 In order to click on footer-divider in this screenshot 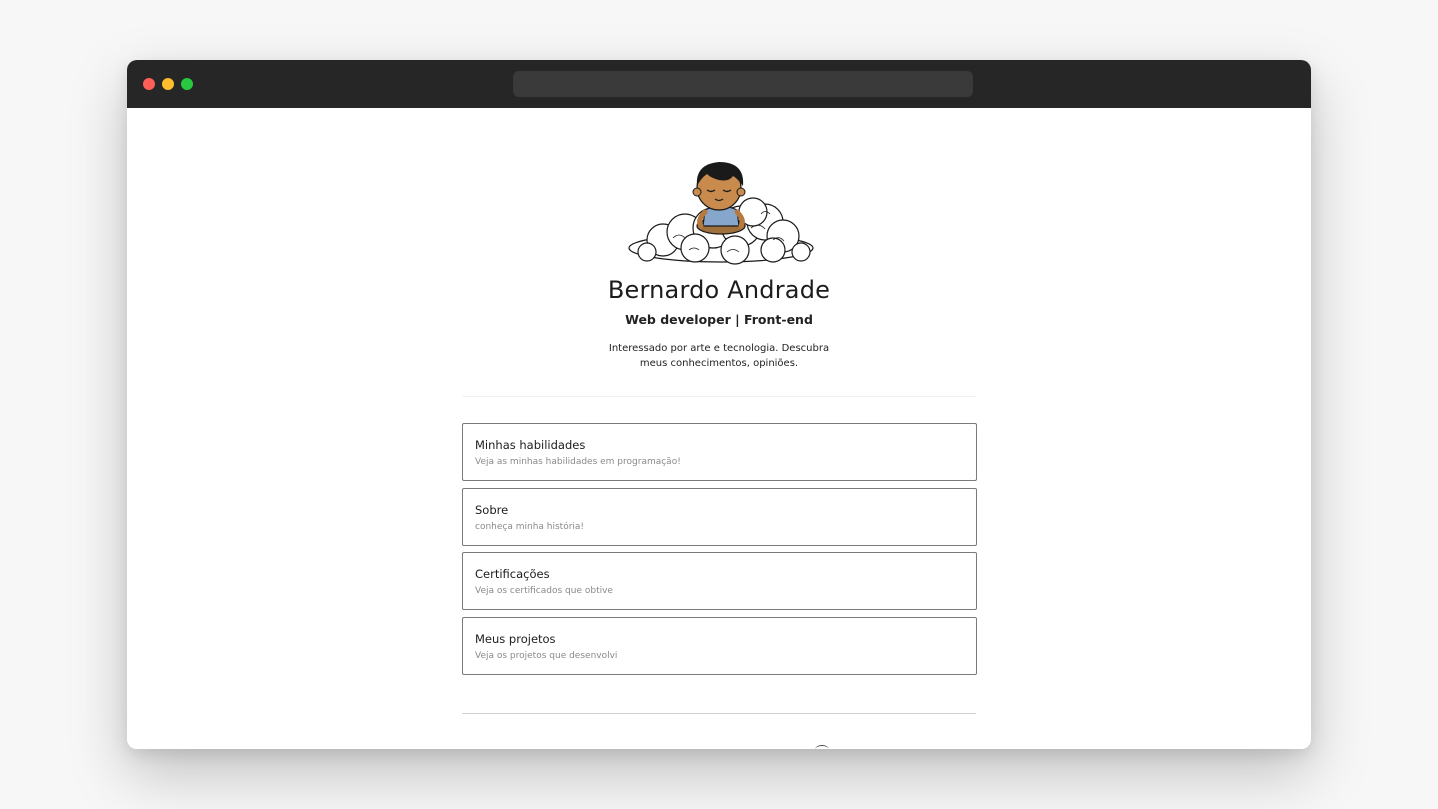, I will do `click(719, 713)`.